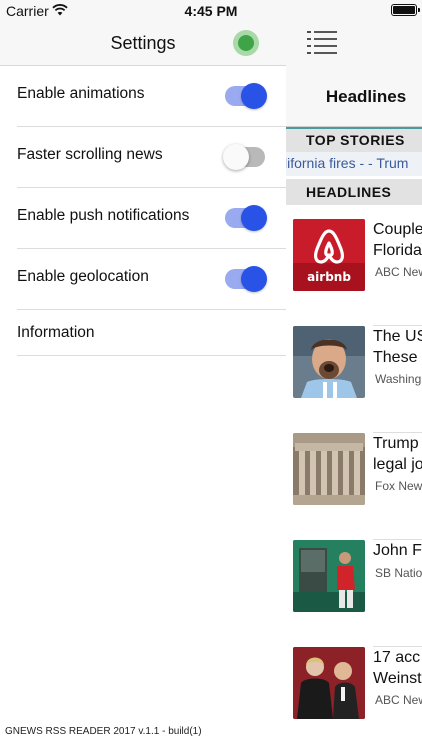 This screenshot has width=422, height=750. I want to click on headlines-section-label: HEADLINES, so click(349, 192).